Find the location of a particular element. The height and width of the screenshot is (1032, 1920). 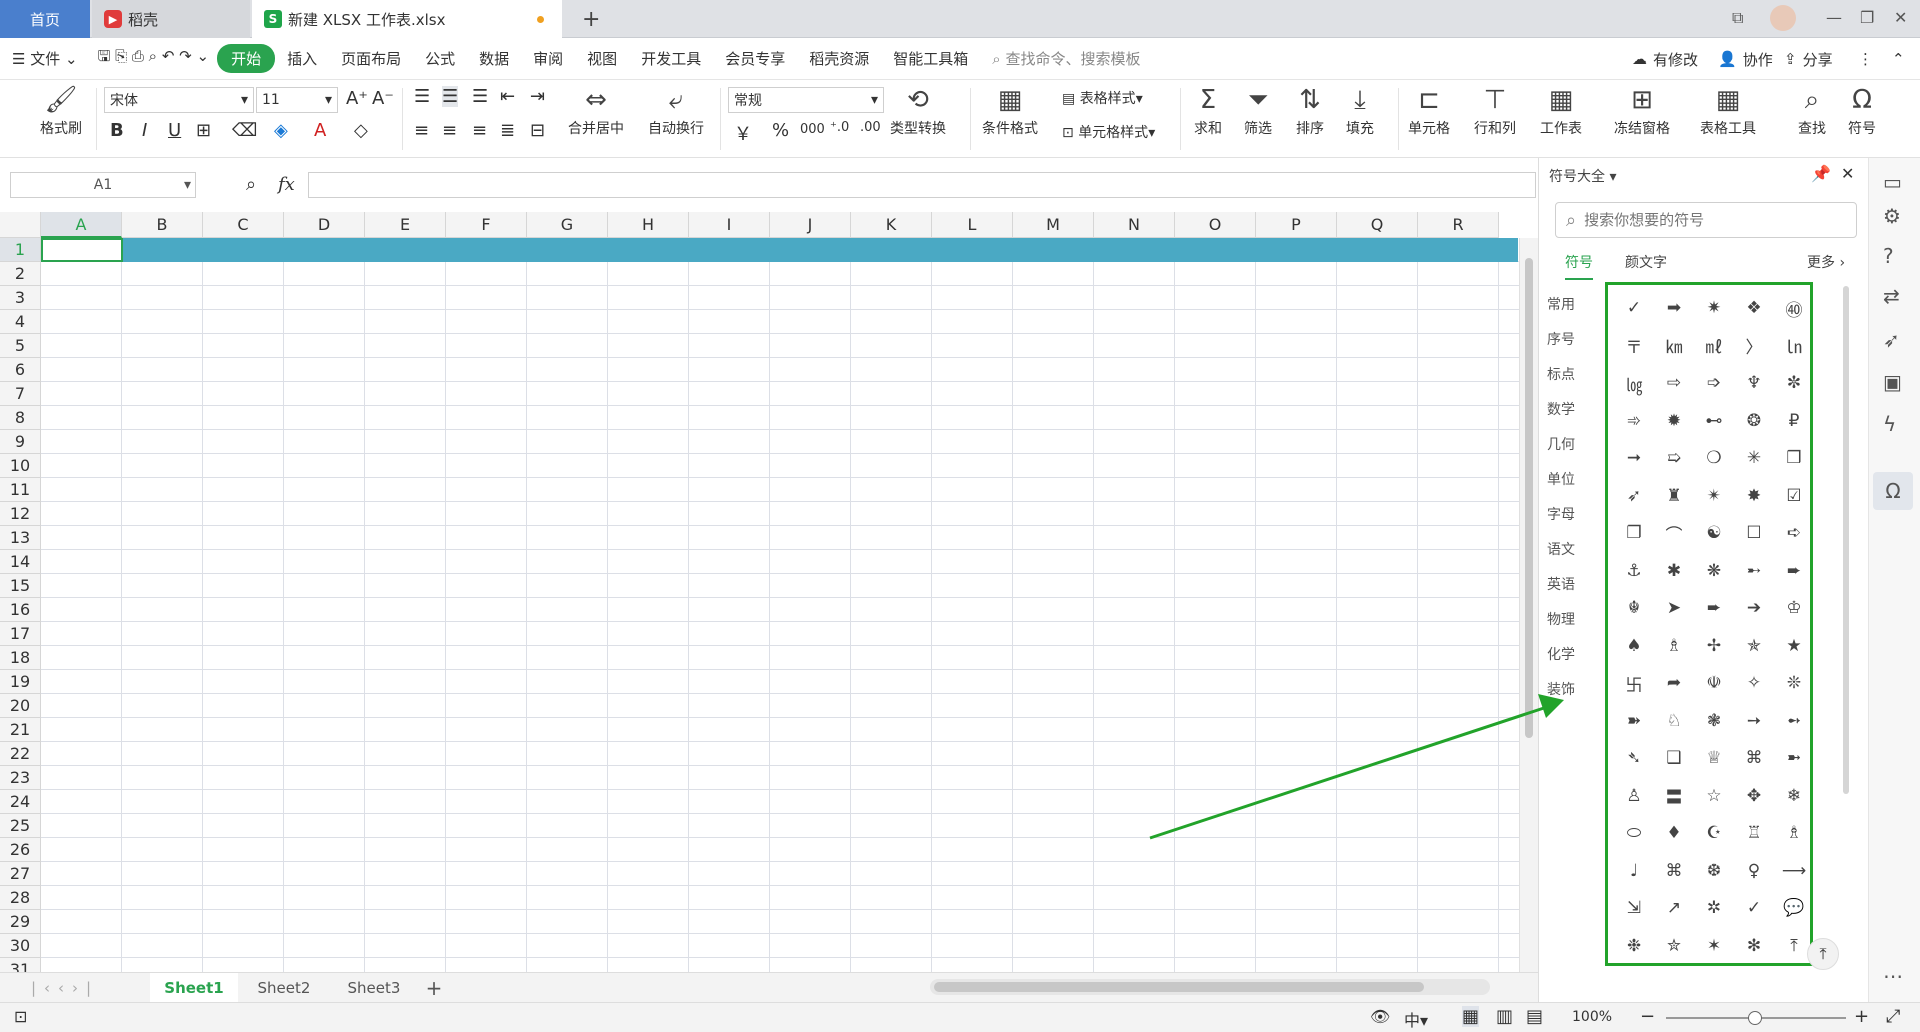

cursor-icon: ➶ is located at coordinates (1891, 340).